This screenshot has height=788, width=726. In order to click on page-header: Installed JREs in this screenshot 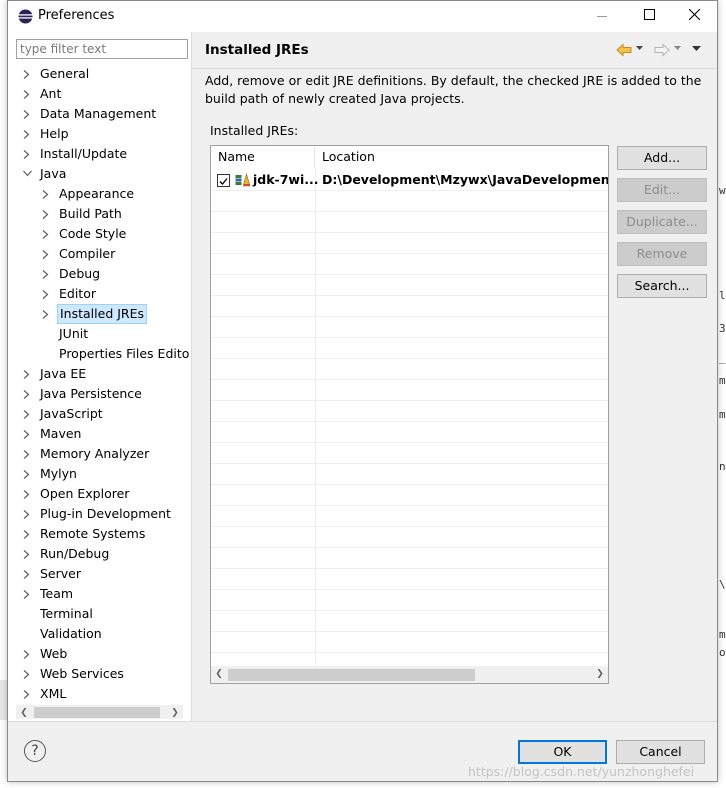, I will do `click(454, 50)`.